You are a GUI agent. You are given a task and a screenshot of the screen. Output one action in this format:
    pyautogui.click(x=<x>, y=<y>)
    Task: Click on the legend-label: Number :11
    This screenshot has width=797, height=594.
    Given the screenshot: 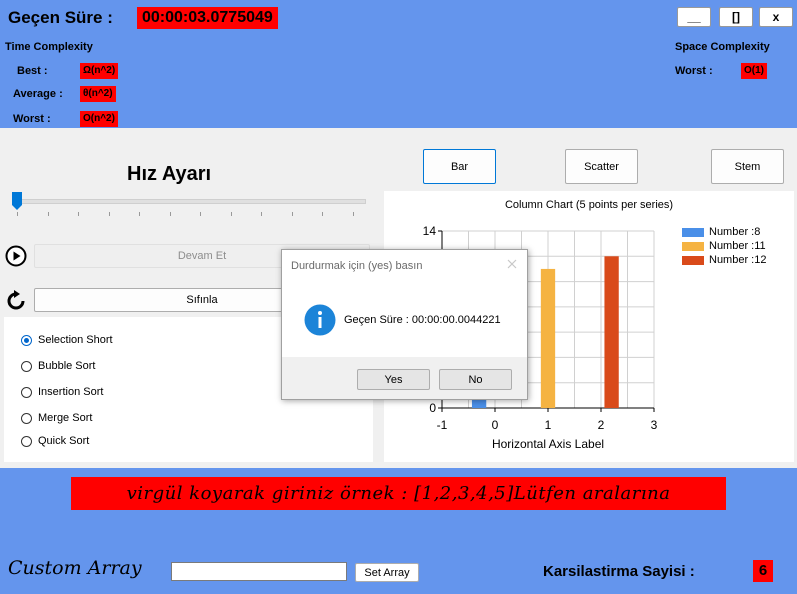 What is the action you would take?
    pyautogui.click(x=737, y=246)
    